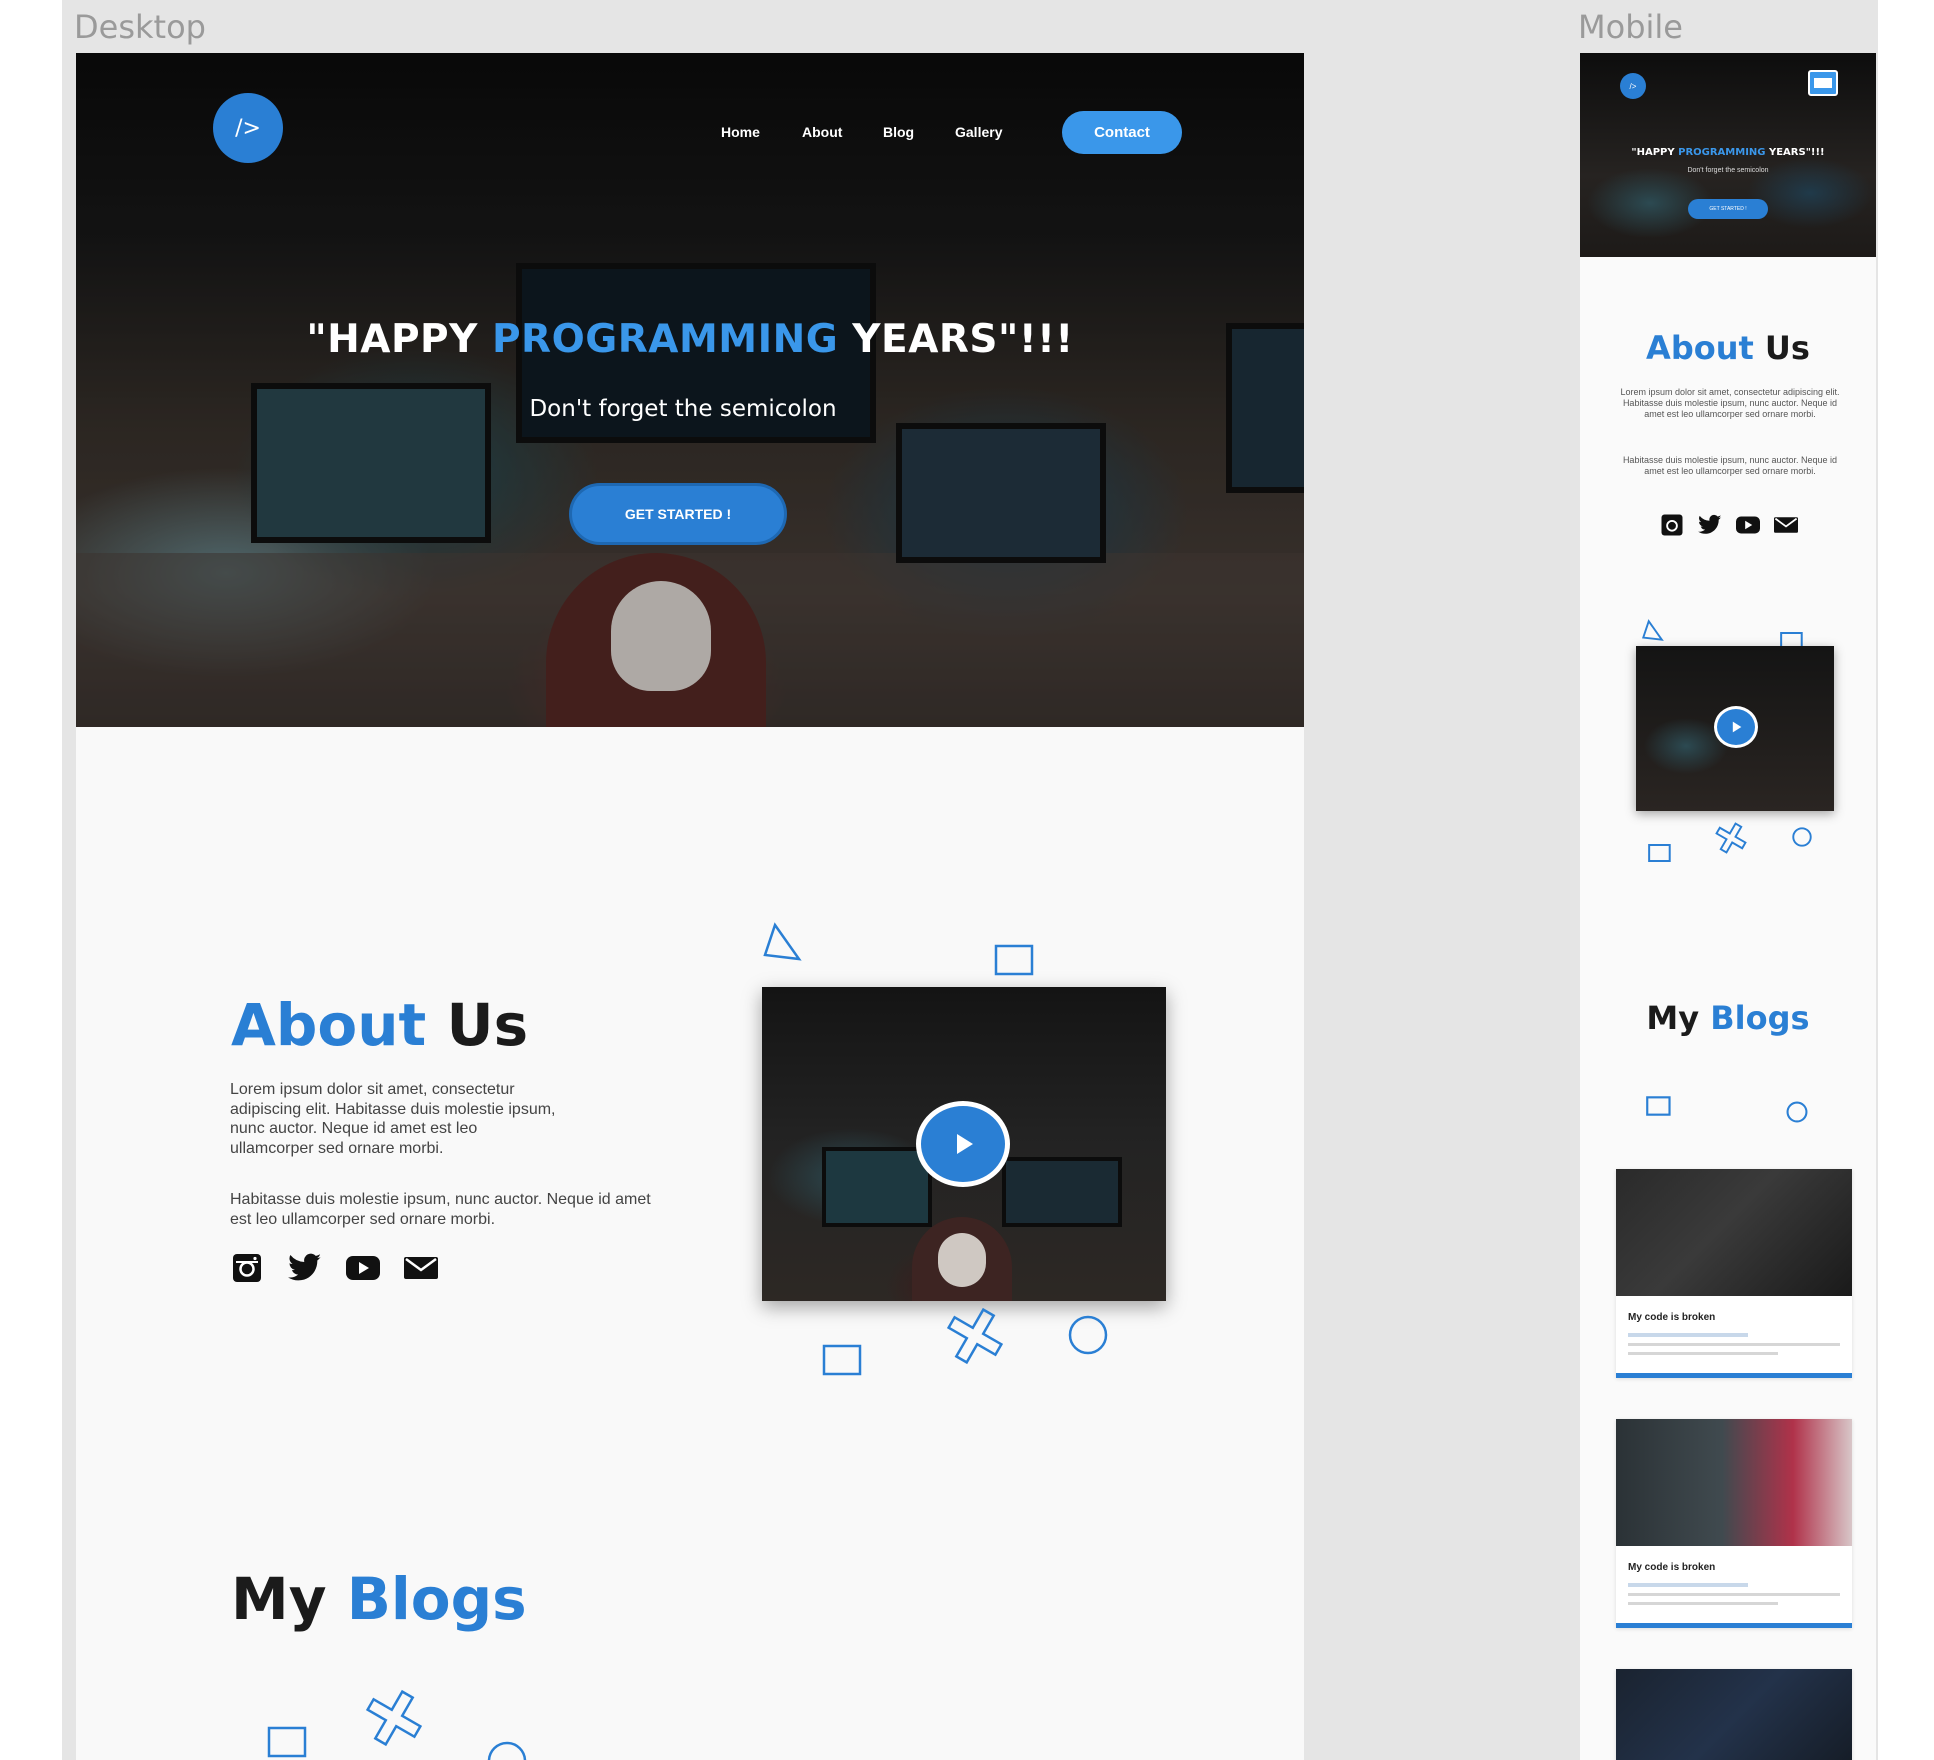 Image resolution: width=1934 pixels, height=1760 pixels. What do you see at coordinates (1630, 27) in the screenshot?
I see `mobile-frame-label: Mobile` at bounding box center [1630, 27].